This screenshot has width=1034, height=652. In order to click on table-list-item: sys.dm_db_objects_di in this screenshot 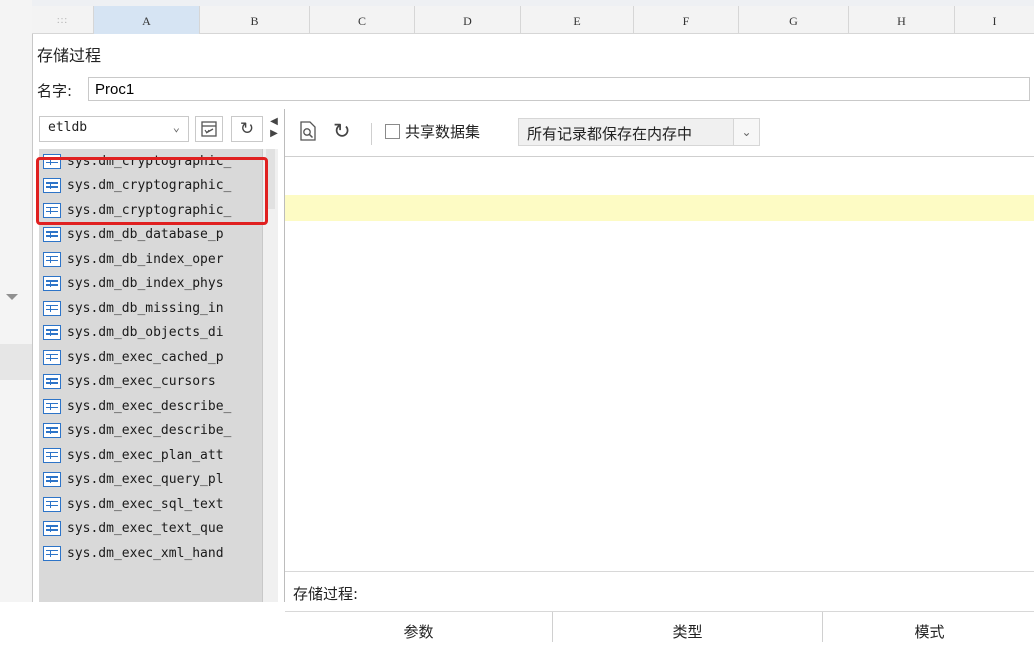, I will do `click(150, 333)`.